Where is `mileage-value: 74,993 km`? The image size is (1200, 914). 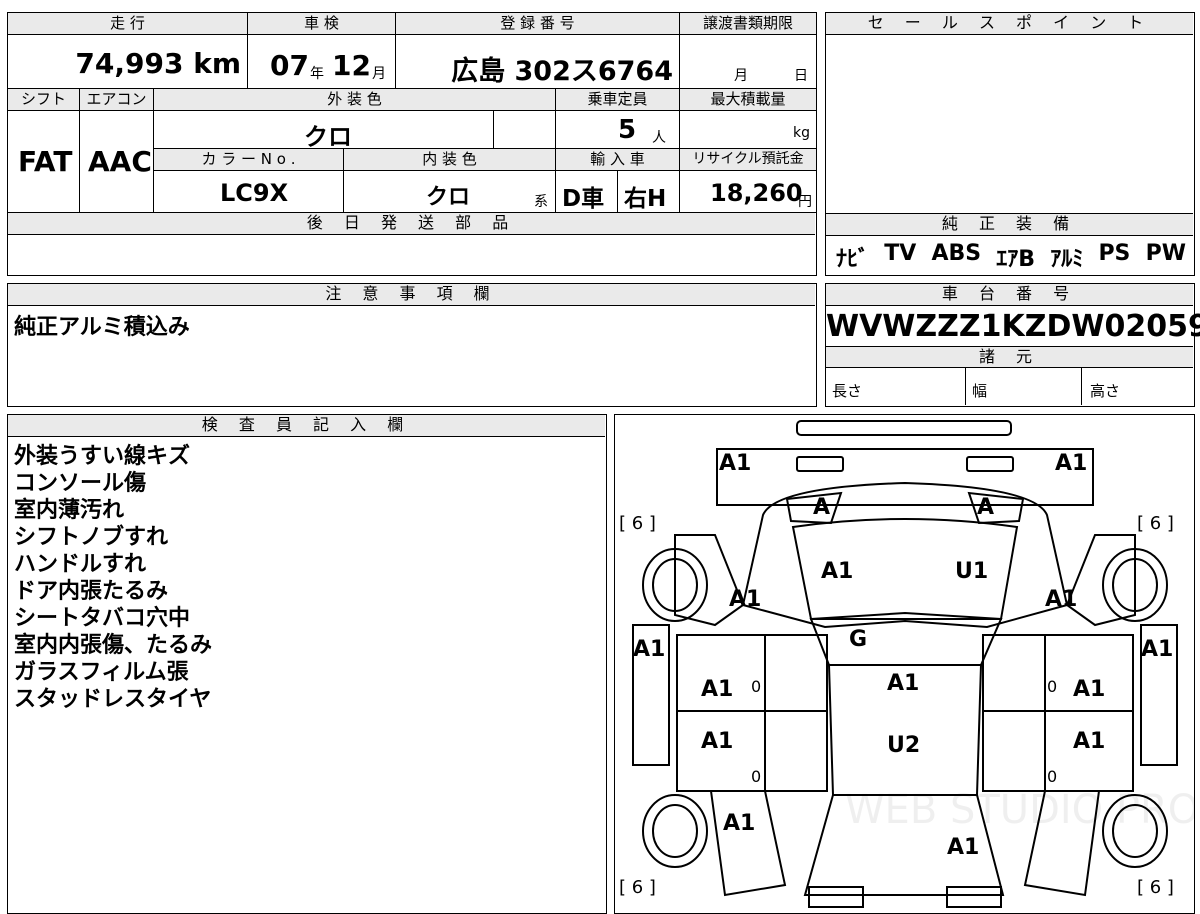 mileage-value: 74,993 km is located at coordinates (158, 63).